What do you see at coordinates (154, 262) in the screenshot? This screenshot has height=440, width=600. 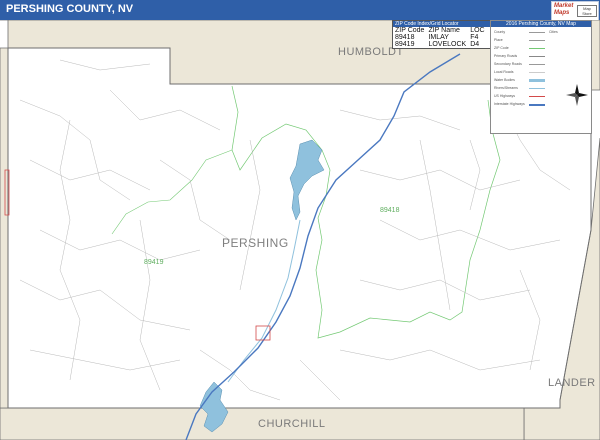 I see `zip-label-89419: 89419` at bounding box center [154, 262].